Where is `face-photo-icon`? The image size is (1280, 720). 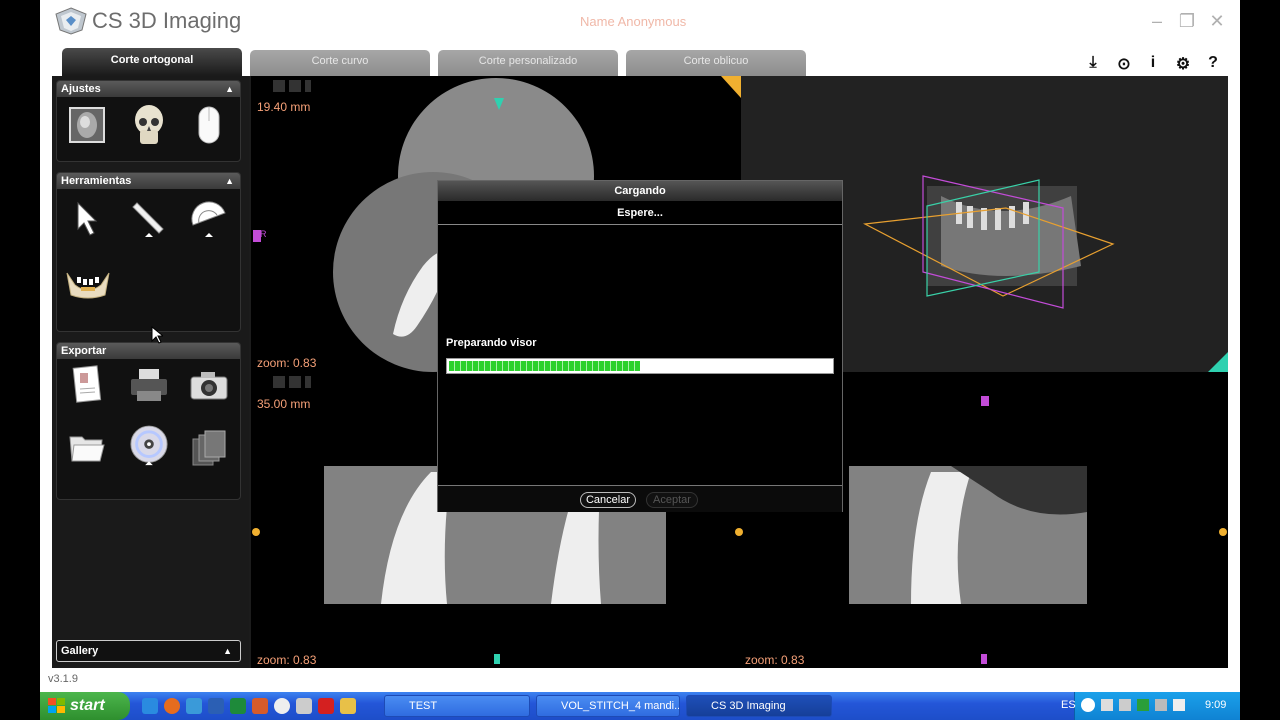
face-photo-icon is located at coordinates (87, 125).